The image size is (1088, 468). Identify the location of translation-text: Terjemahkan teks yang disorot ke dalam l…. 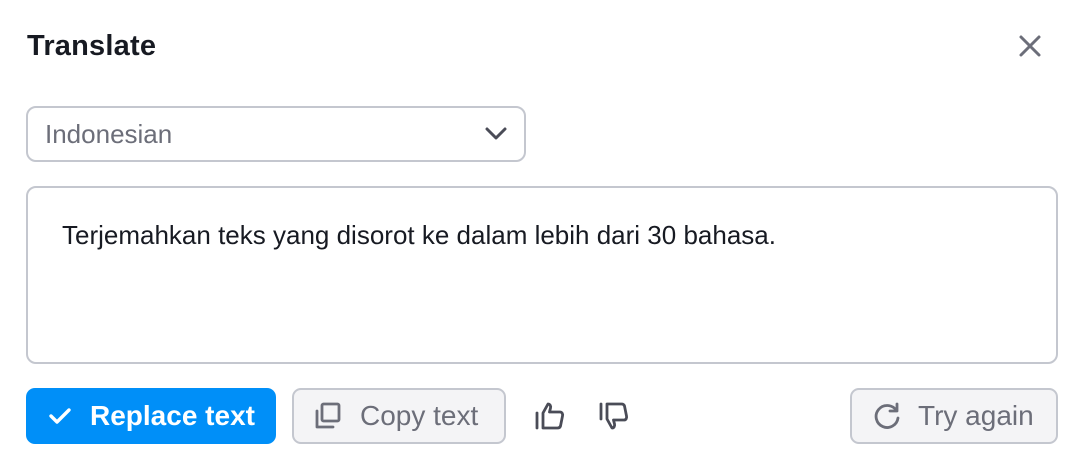
(419, 235).